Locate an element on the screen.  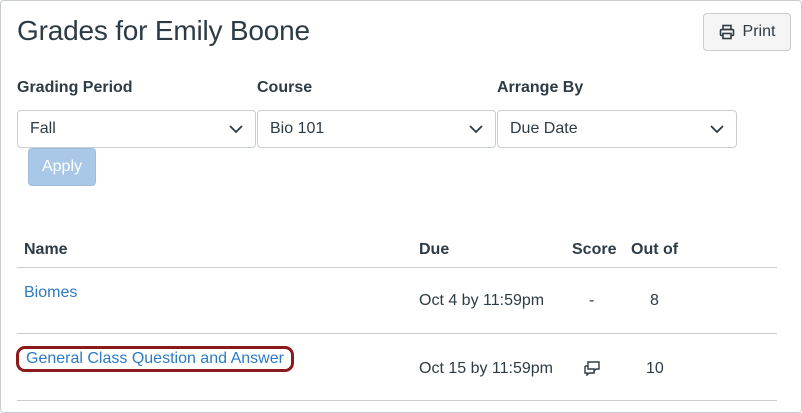
print-label: Print is located at coordinates (759, 31).